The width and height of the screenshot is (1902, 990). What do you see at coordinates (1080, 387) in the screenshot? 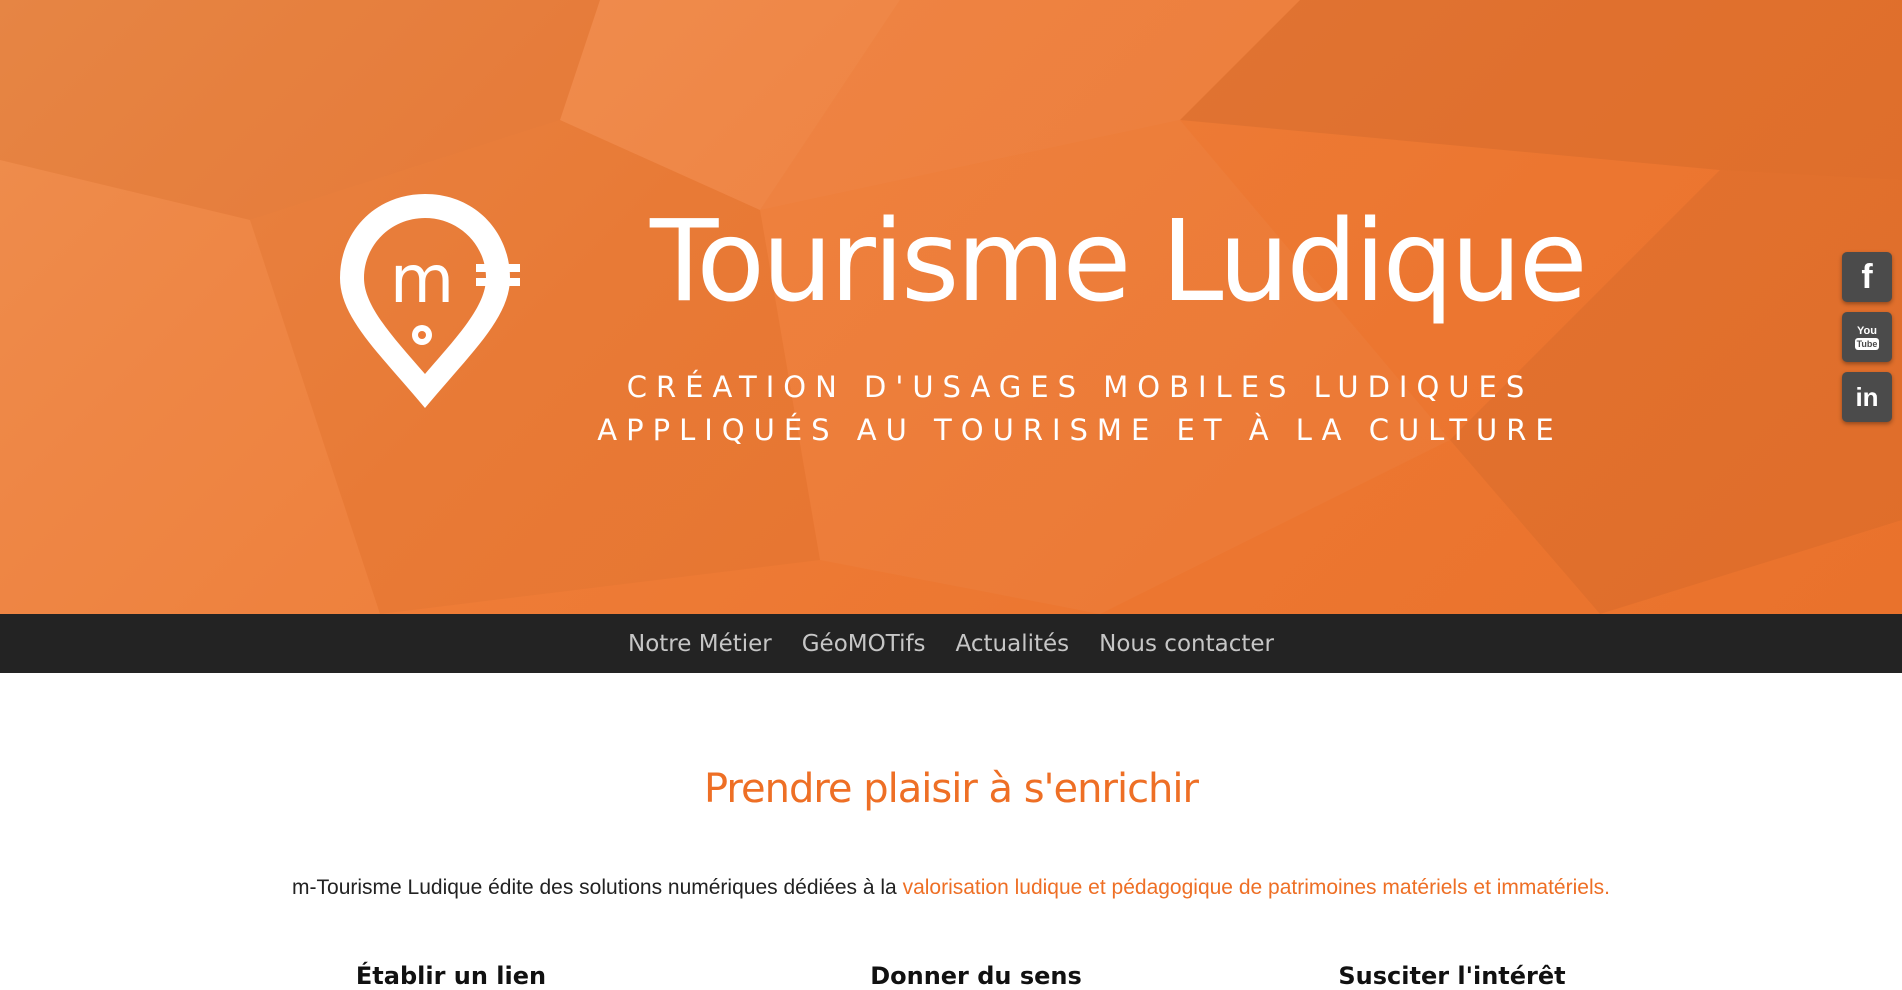
I see `tagline-line-1: CRÉATION D'USAGES MOBILES LUDIQUES` at bounding box center [1080, 387].